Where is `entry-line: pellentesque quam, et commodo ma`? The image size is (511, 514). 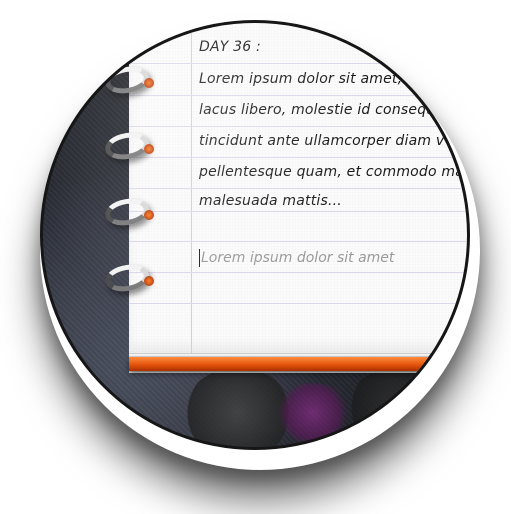
entry-line: pellentesque quam, et commodo ma is located at coordinates (332, 172).